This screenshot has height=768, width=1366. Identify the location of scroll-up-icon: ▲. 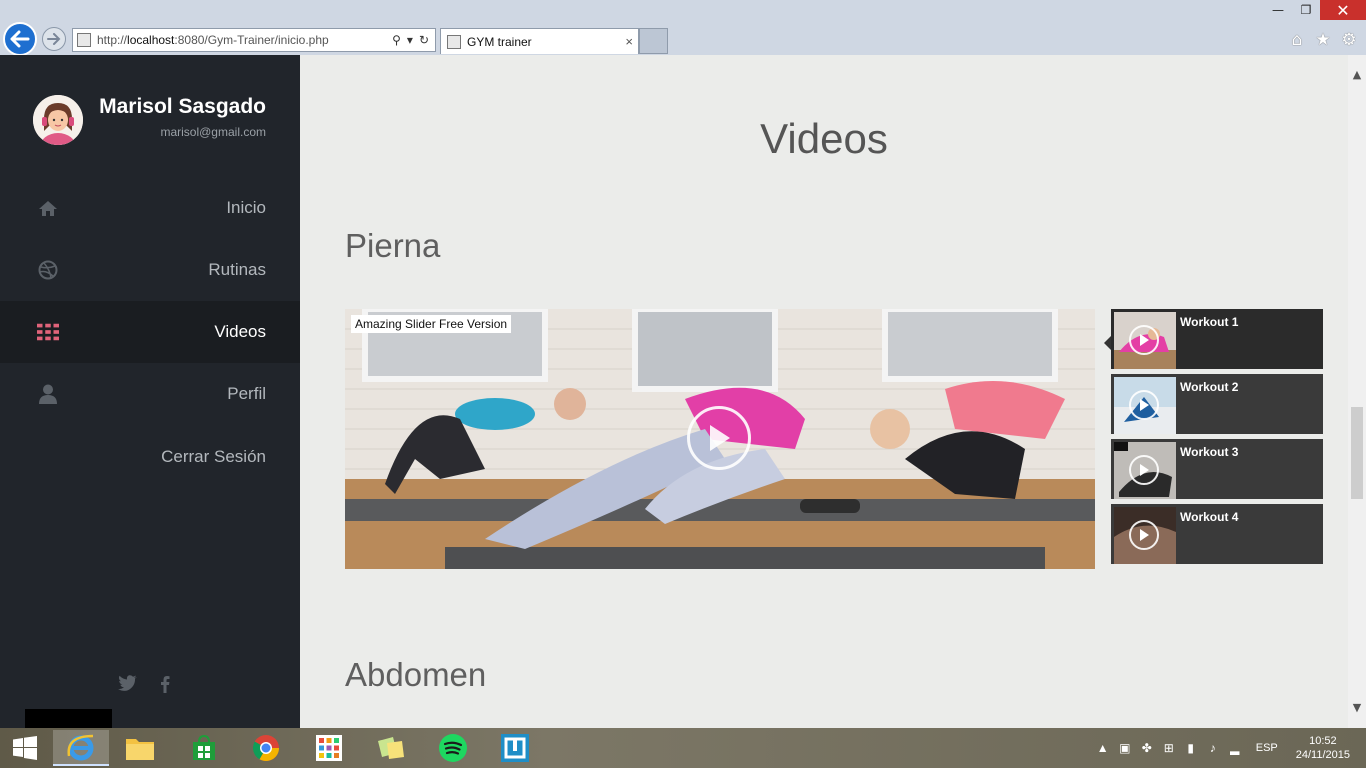
(1357, 74).